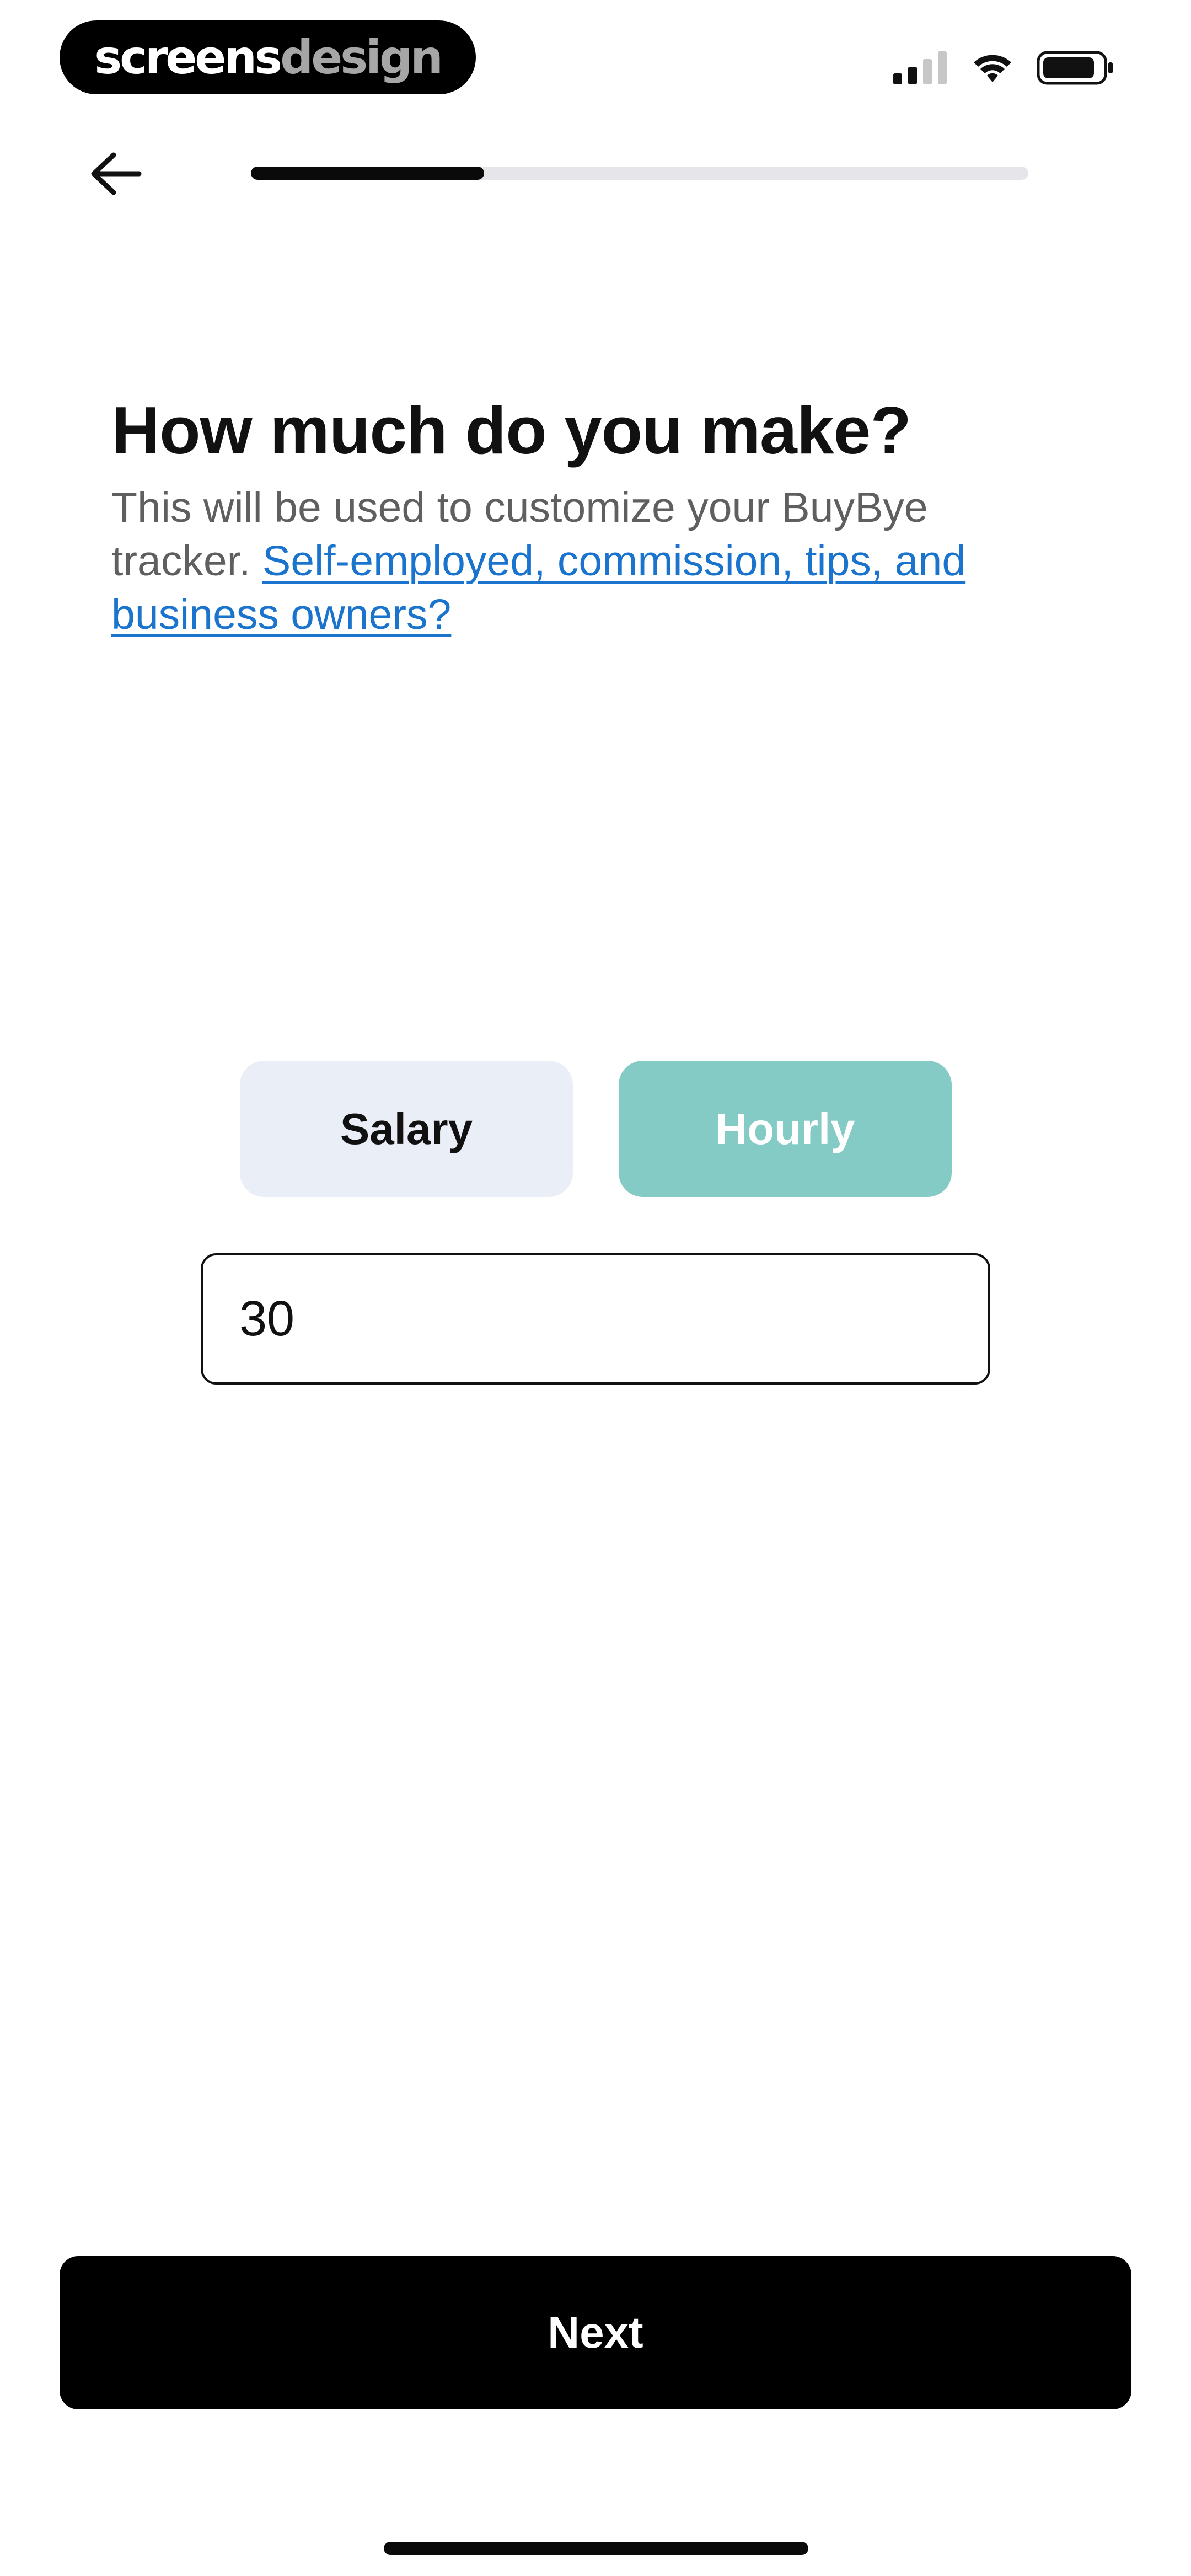 Image resolution: width=1191 pixels, height=2576 pixels. I want to click on home-indicator, so click(596, 2548).